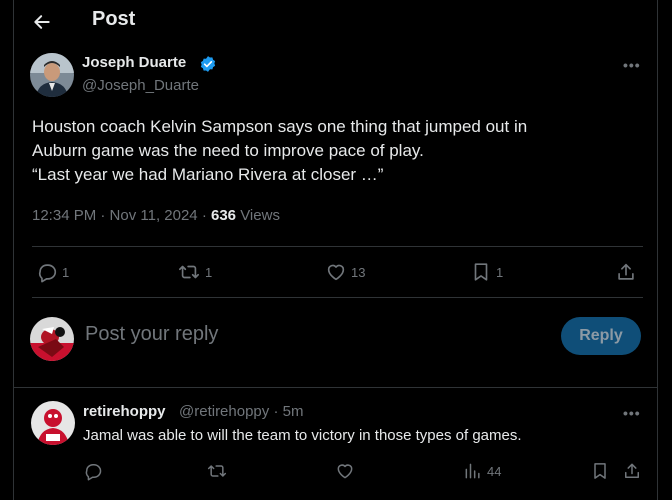 Image resolution: width=672 pixels, height=500 pixels. Describe the element at coordinates (209, 272) in the screenshot. I see `repost-count: 1` at that location.